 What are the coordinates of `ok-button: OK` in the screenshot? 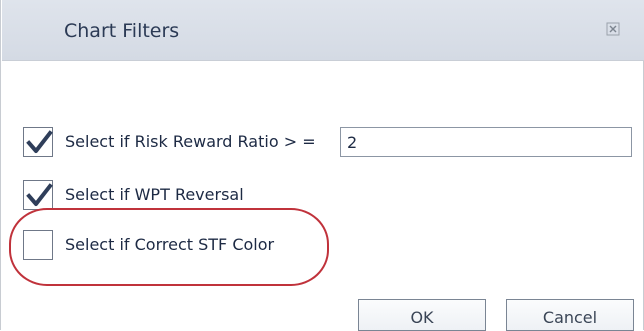 It's located at (422, 315).